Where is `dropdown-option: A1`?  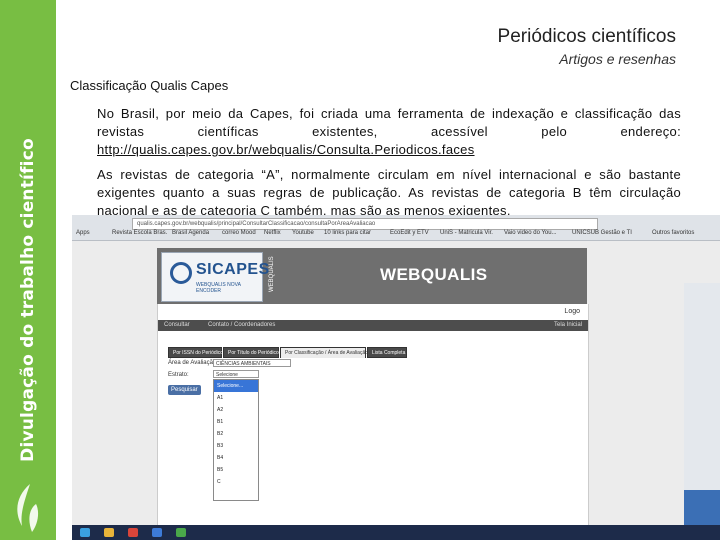 dropdown-option: A1 is located at coordinates (236, 398).